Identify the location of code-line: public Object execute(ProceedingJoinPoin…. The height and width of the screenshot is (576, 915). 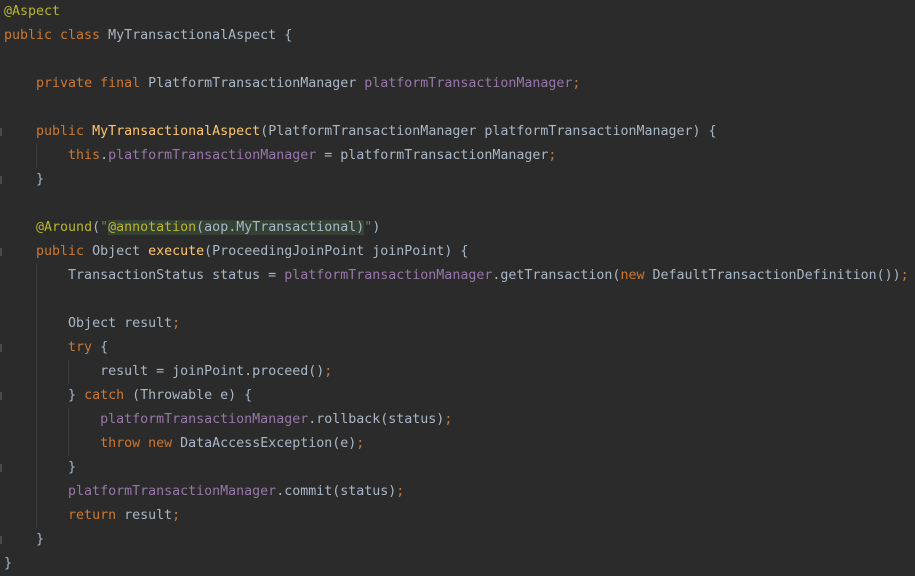
(236, 252).